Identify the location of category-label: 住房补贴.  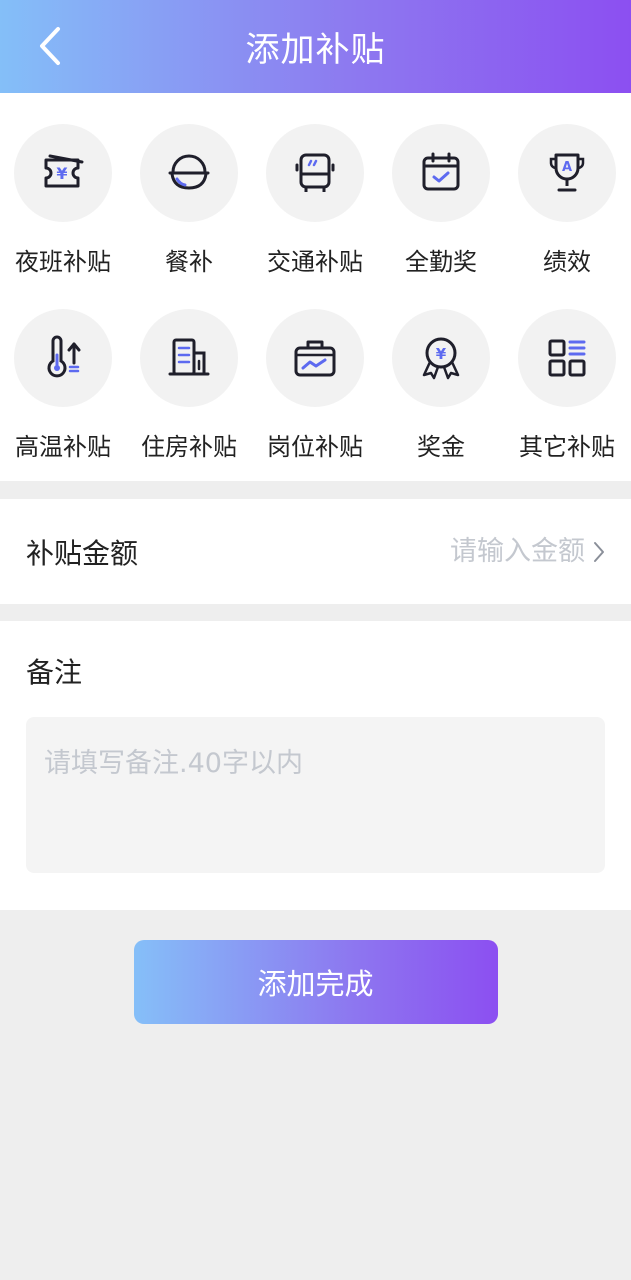
(189, 447).